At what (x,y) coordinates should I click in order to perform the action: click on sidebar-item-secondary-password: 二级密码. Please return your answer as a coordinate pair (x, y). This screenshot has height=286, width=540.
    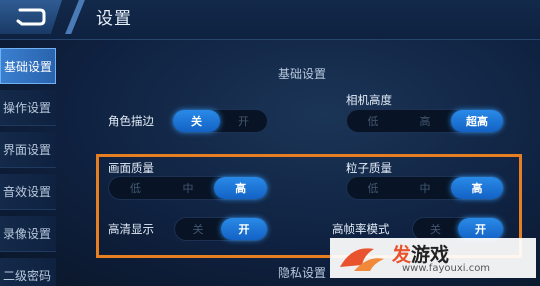
    Looking at the image, I should click on (28, 272).